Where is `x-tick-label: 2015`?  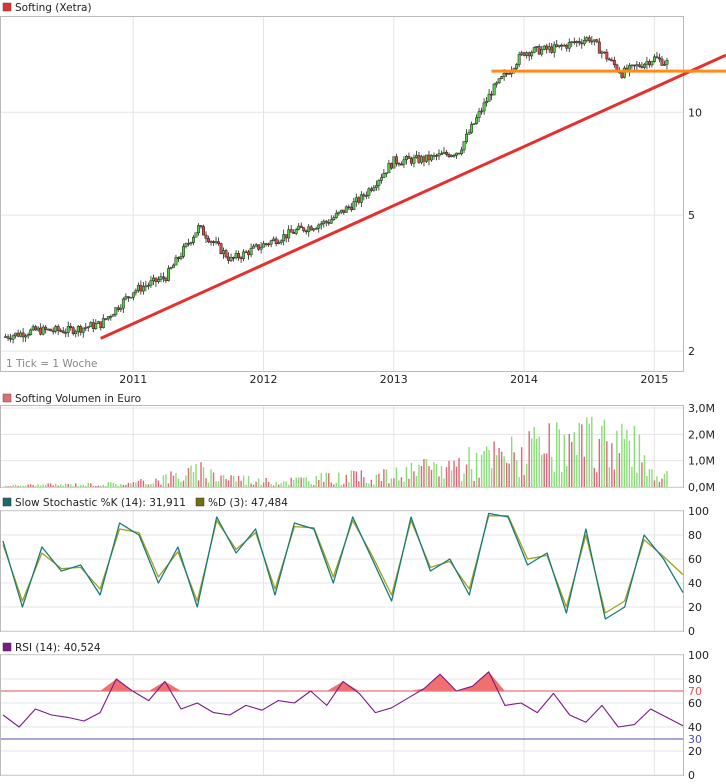 x-tick-label: 2015 is located at coordinates (654, 379).